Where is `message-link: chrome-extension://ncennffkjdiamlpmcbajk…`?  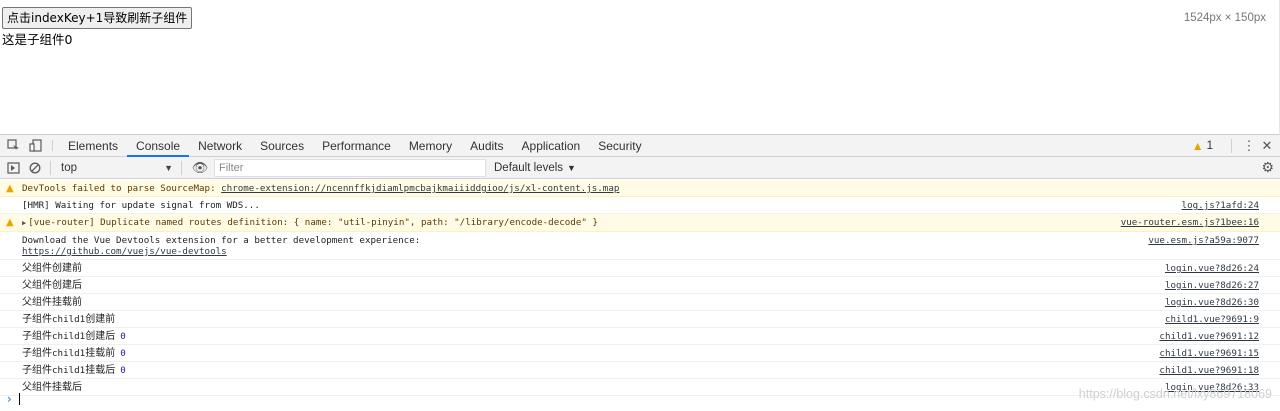
message-link: chrome-extension://ncennffkjdiamlpmcbajk… is located at coordinates (420, 188).